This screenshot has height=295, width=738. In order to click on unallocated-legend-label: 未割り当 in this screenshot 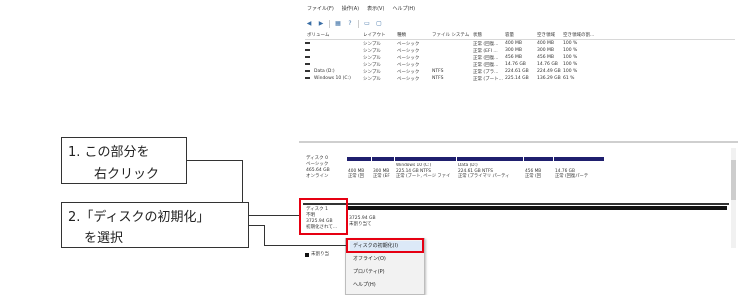, I will do `click(320, 254)`.